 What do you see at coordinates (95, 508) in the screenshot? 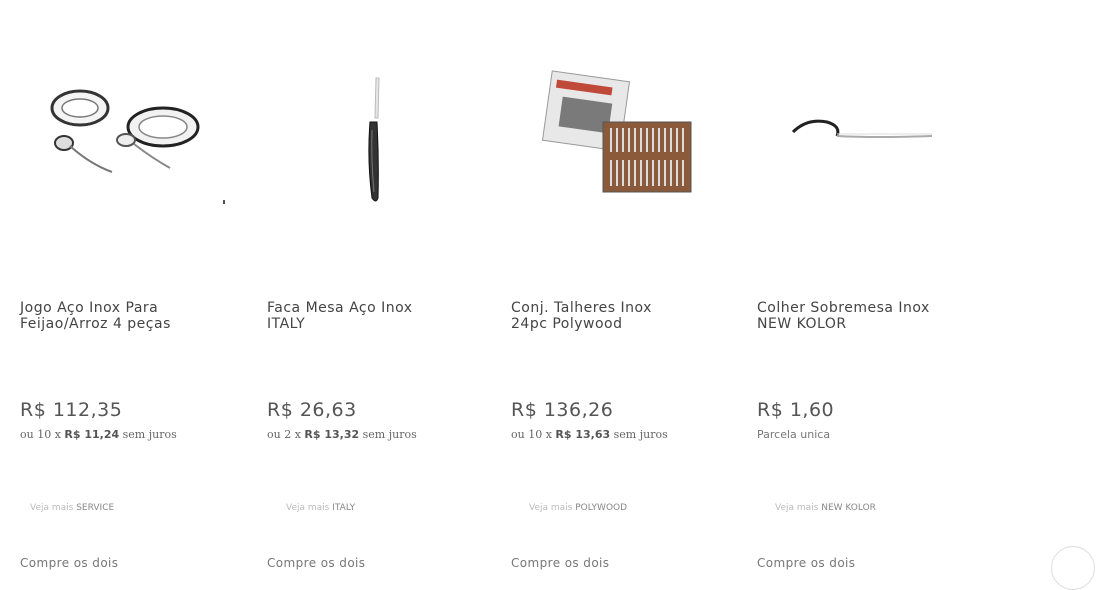
I see `brand-name: SERVICE` at bounding box center [95, 508].